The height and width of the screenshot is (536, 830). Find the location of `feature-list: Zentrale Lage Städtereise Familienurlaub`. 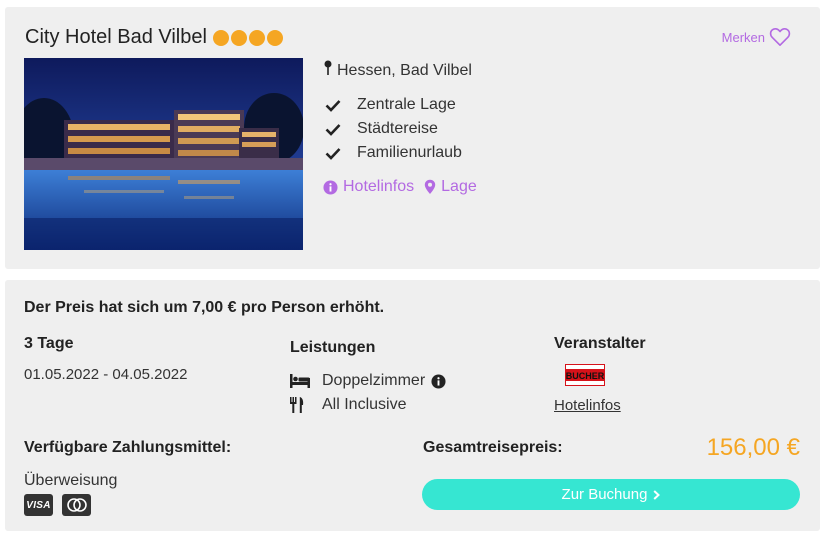

feature-list: Zentrale Lage Städtereise Familienurlaub is located at coordinates (400, 129).